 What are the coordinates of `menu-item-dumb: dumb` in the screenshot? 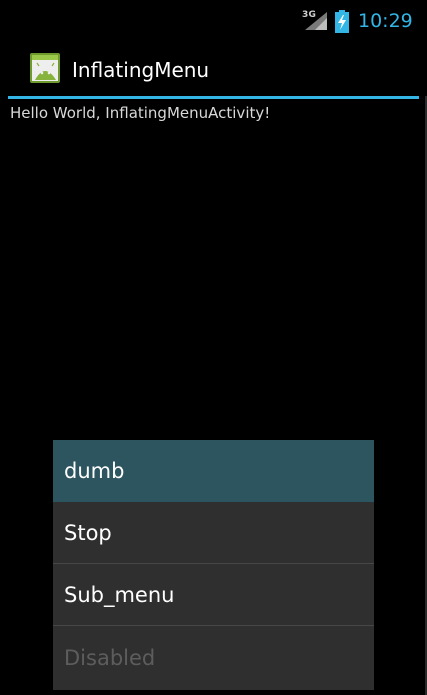 It's located at (213, 471).